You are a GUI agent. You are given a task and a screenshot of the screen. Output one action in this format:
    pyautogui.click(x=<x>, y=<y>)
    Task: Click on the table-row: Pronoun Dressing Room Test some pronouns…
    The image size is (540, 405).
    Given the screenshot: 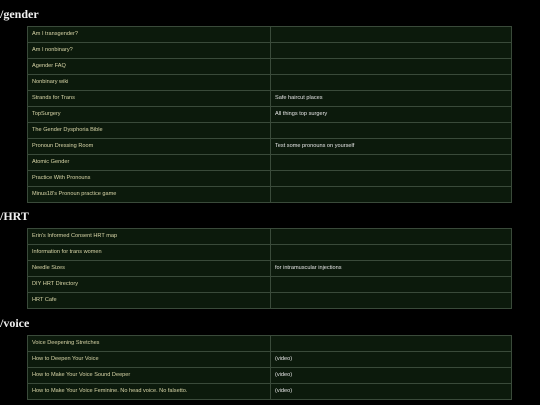 What is the action you would take?
    pyautogui.click(x=269, y=146)
    